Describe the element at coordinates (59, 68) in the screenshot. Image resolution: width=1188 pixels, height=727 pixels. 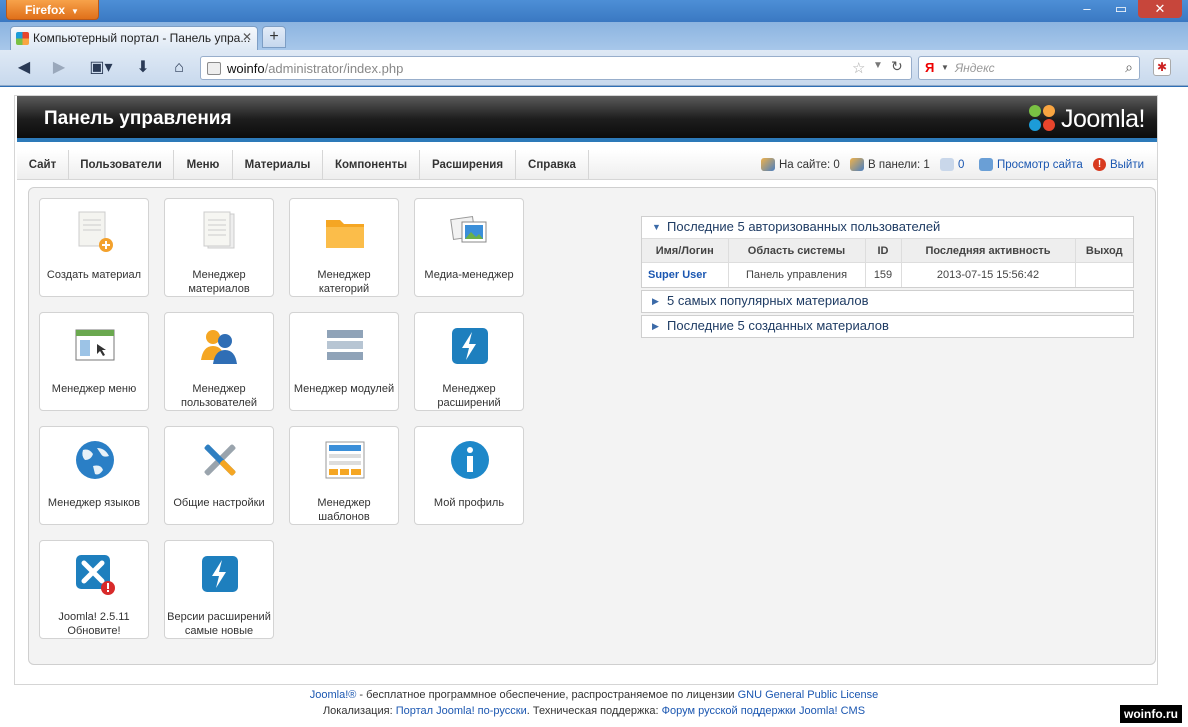
I see `forward-arrow-icon: ▶` at that location.